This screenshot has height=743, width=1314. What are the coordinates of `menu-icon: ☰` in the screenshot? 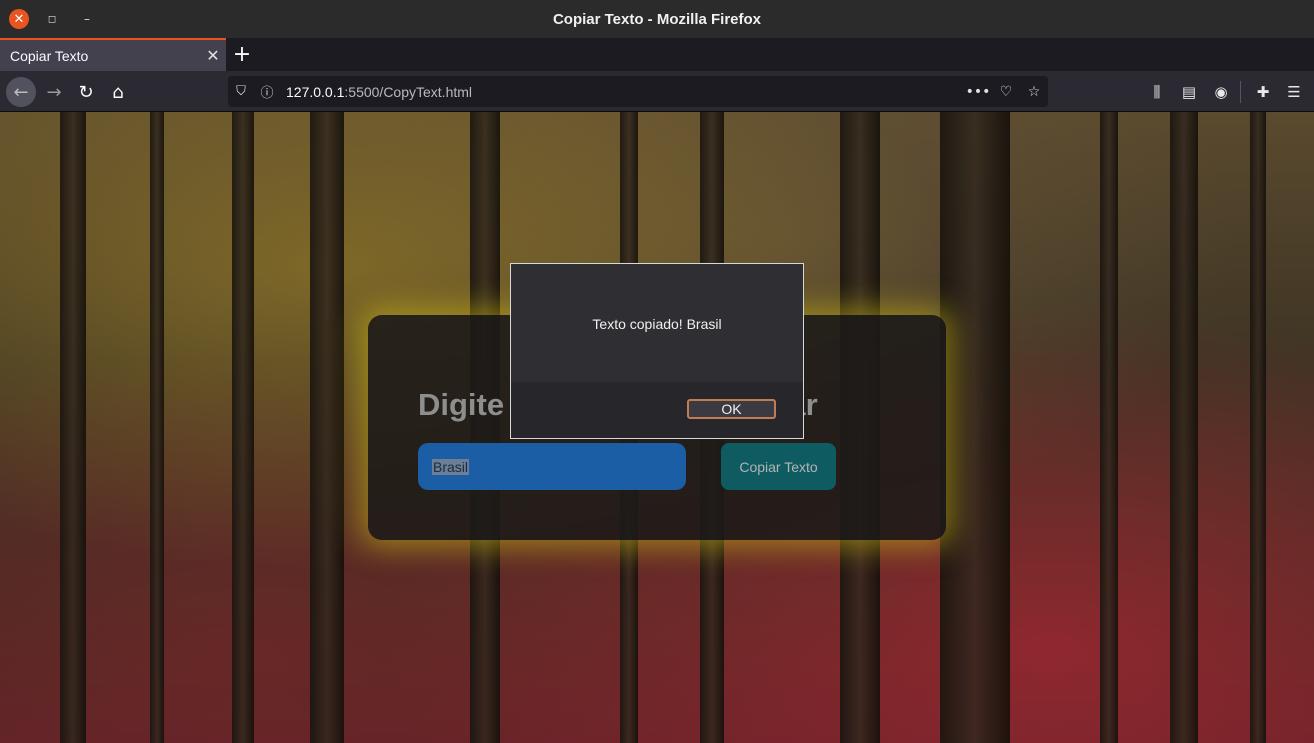 It's located at (1294, 92).